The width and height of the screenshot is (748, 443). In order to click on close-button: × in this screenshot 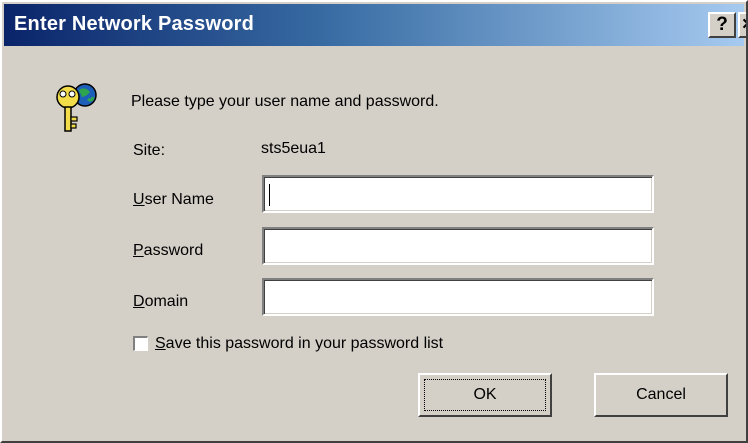, I will do `click(742, 25)`.